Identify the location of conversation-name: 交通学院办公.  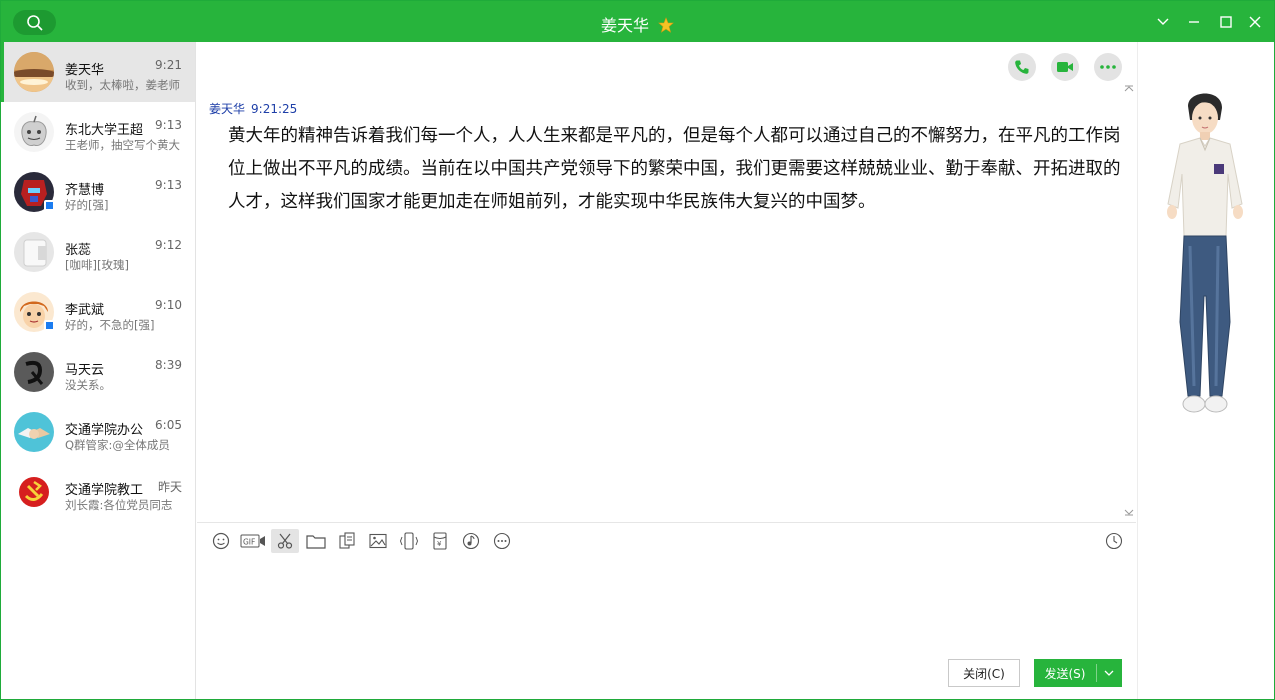
(104, 430).